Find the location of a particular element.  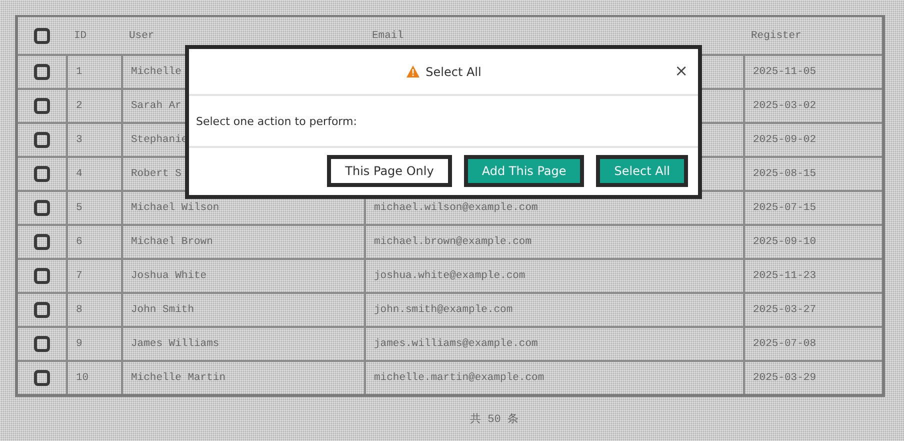

table-cell: michael.brown@example.com is located at coordinates (453, 242).